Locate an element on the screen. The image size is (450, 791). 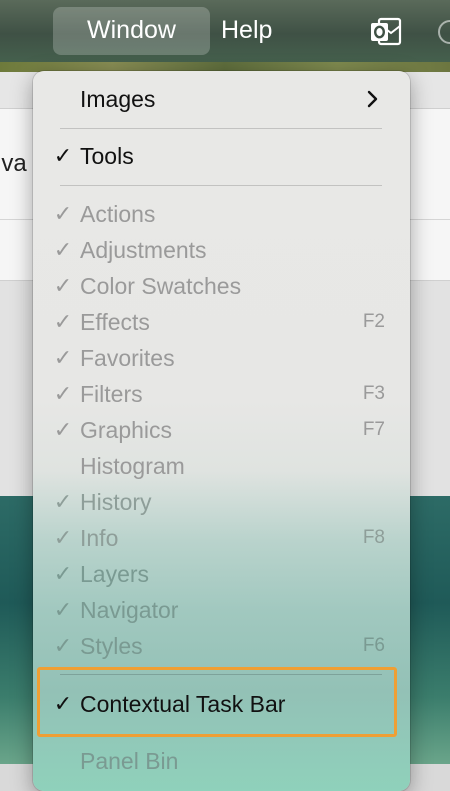
menu-item-label: Panel Bin is located at coordinates (129, 761).